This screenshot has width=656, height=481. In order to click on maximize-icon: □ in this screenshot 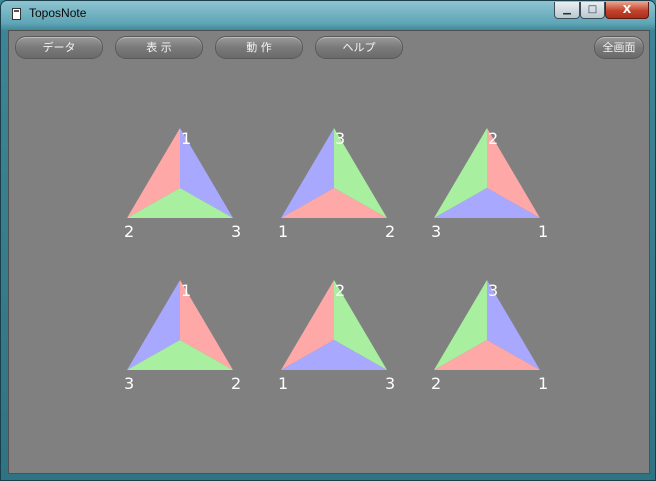, I will do `click(592, 9)`.